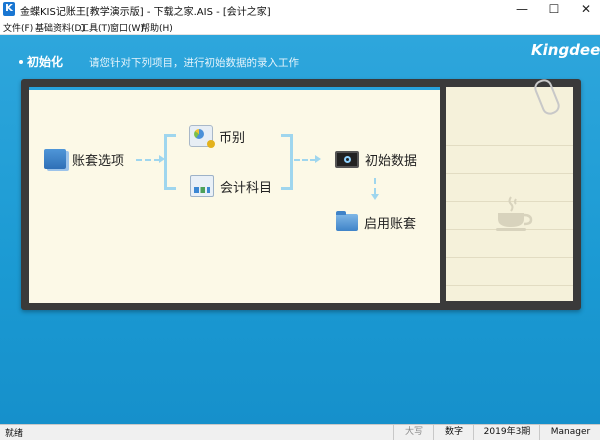  I want to click on minimize-button: —, so click(522, 10).